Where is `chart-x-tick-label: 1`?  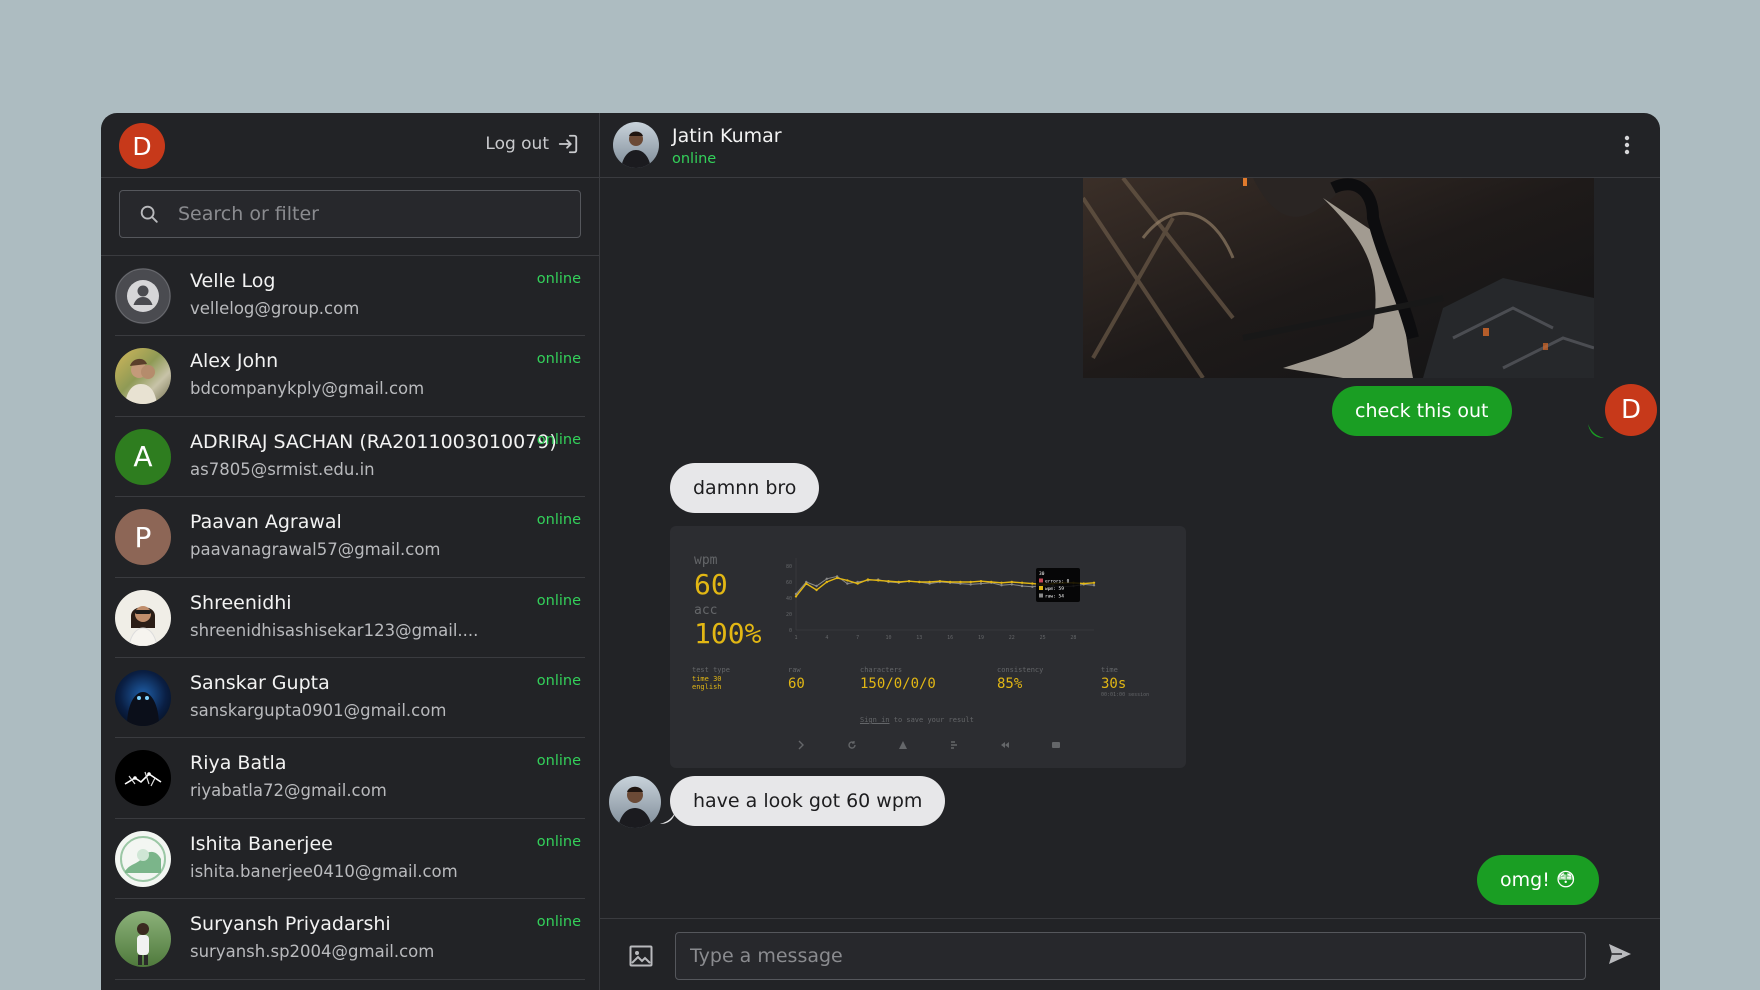 chart-x-tick-label: 1 is located at coordinates (795, 638).